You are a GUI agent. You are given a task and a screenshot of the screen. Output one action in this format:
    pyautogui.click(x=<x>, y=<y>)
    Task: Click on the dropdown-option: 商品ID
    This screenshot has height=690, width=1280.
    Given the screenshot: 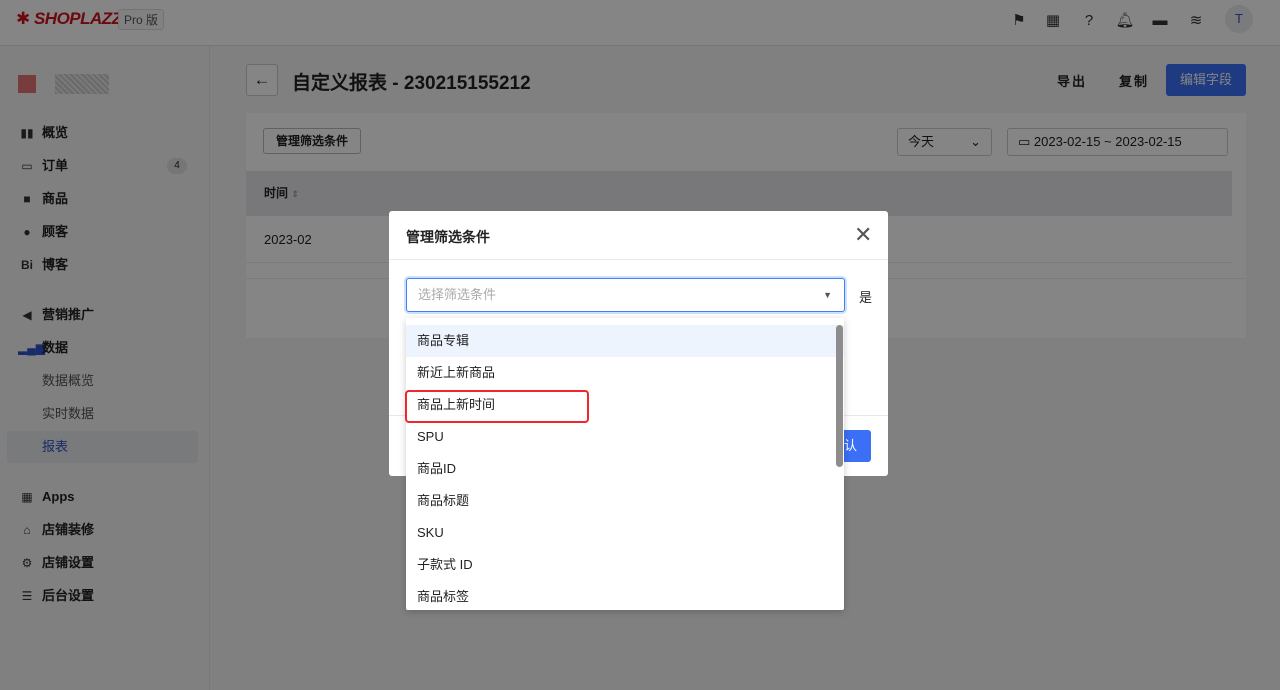 What is the action you would take?
    pyautogui.click(x=625, y=469)
    